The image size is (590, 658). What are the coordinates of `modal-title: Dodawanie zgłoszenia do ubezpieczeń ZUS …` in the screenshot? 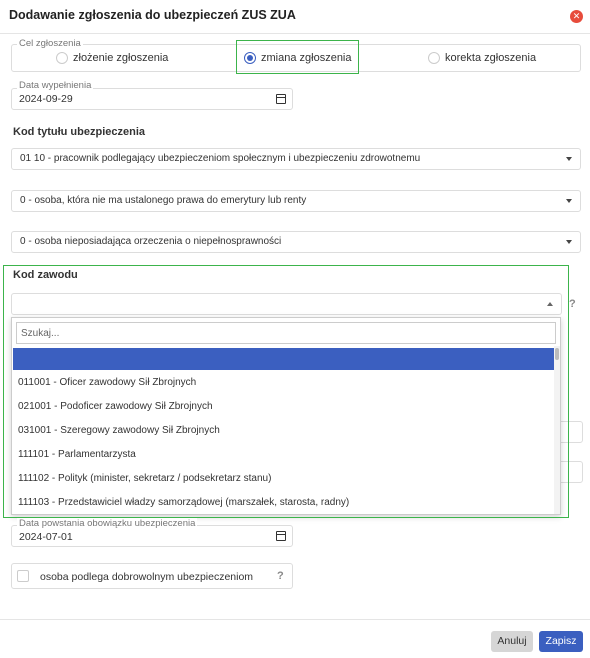 It's located at (152, 15).